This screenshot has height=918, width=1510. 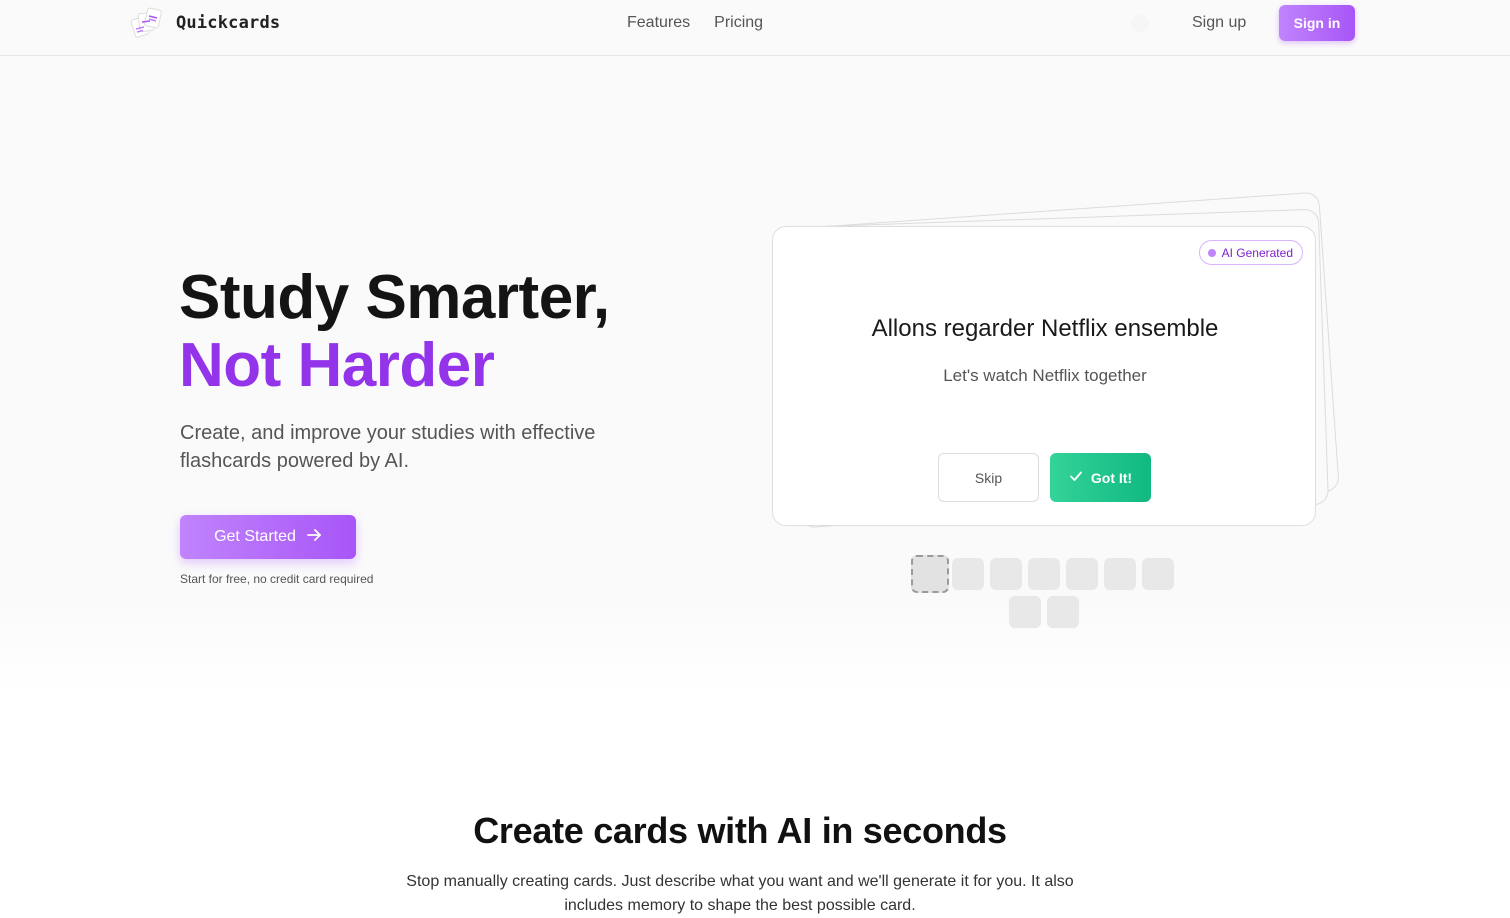 I want to click on get-started-label: Get Started, so click(x=255, y=536).